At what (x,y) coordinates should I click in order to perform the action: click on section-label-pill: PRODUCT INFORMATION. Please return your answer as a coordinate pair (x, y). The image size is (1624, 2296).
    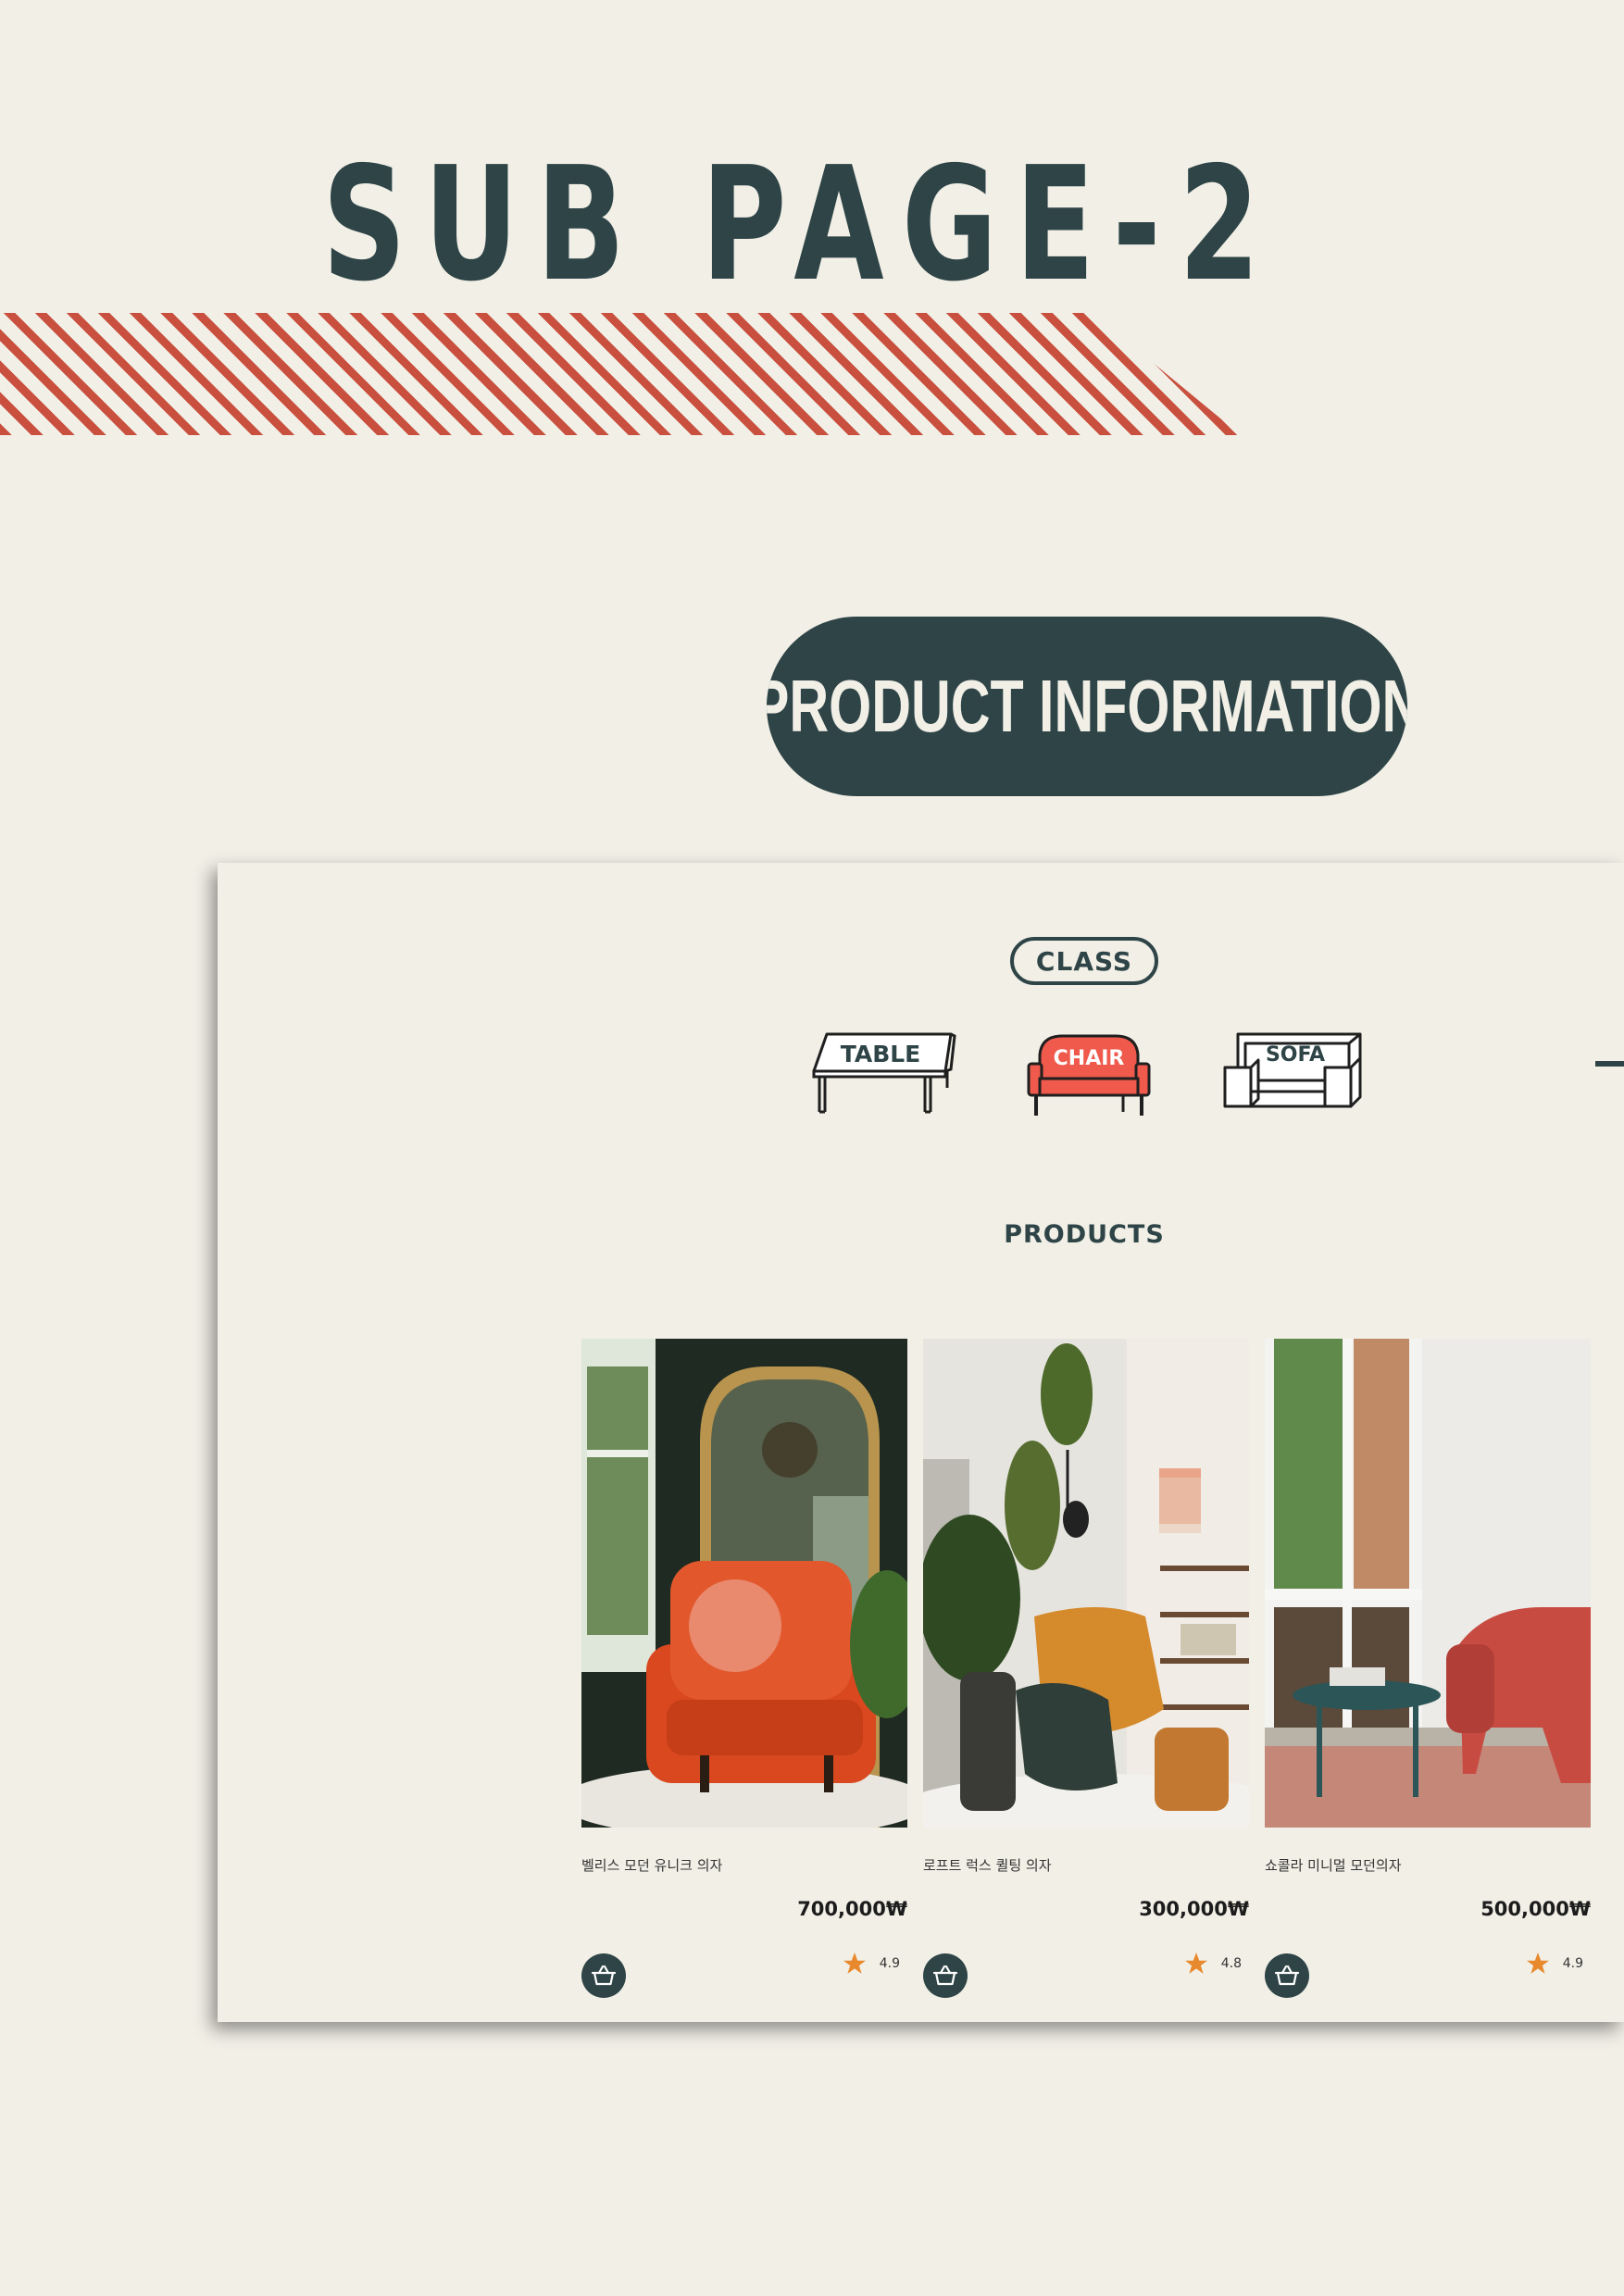
    Looking at the image, I should click on (1087, 706).